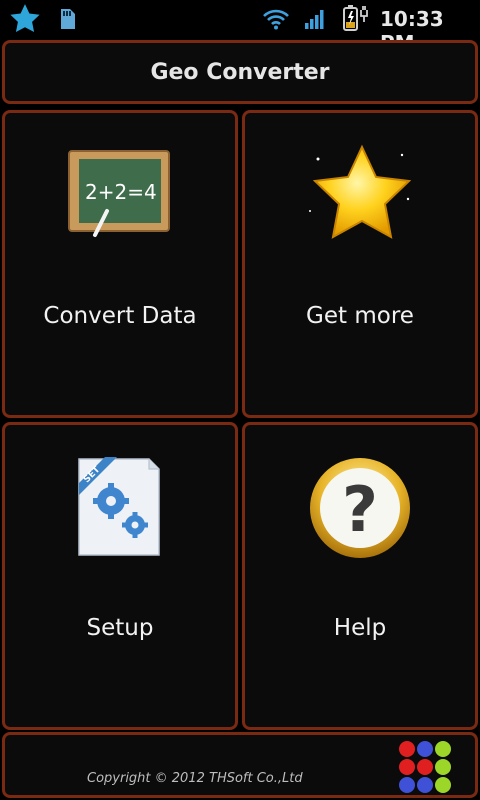 The height and width of the screenshot is (800, 480). Describe the element at coordinates (315, 21) in the screenshot. I see `signal-icon` at that location.